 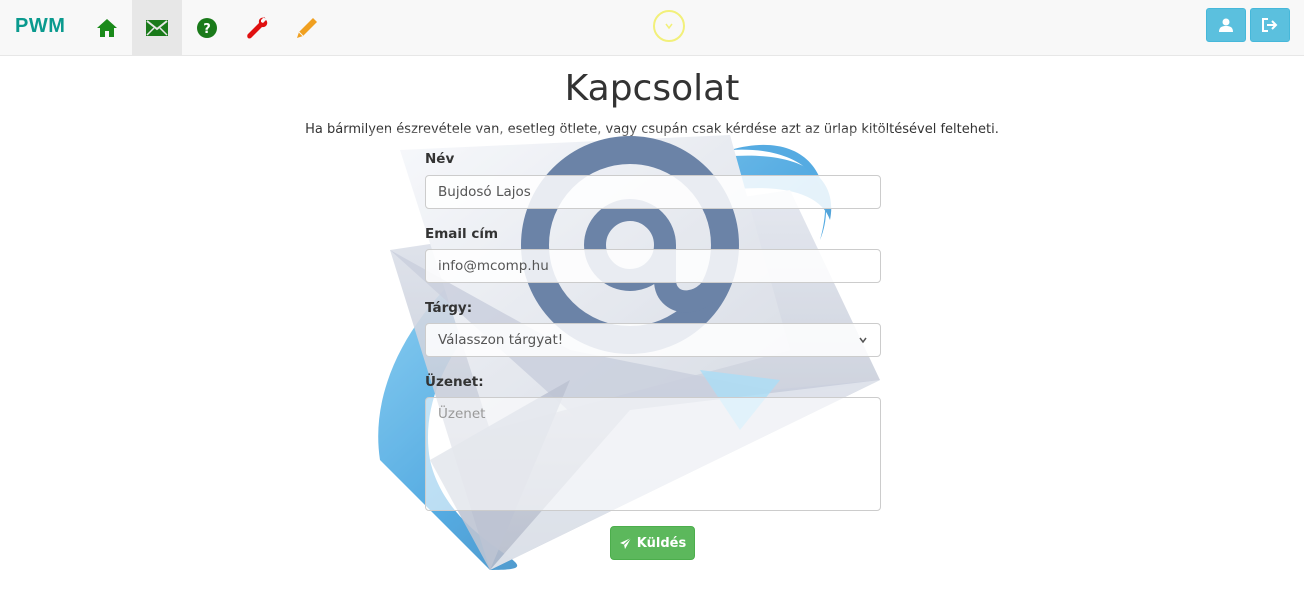 I want to click on message-placeholder: Üzenet, so click(x=462, y=414).